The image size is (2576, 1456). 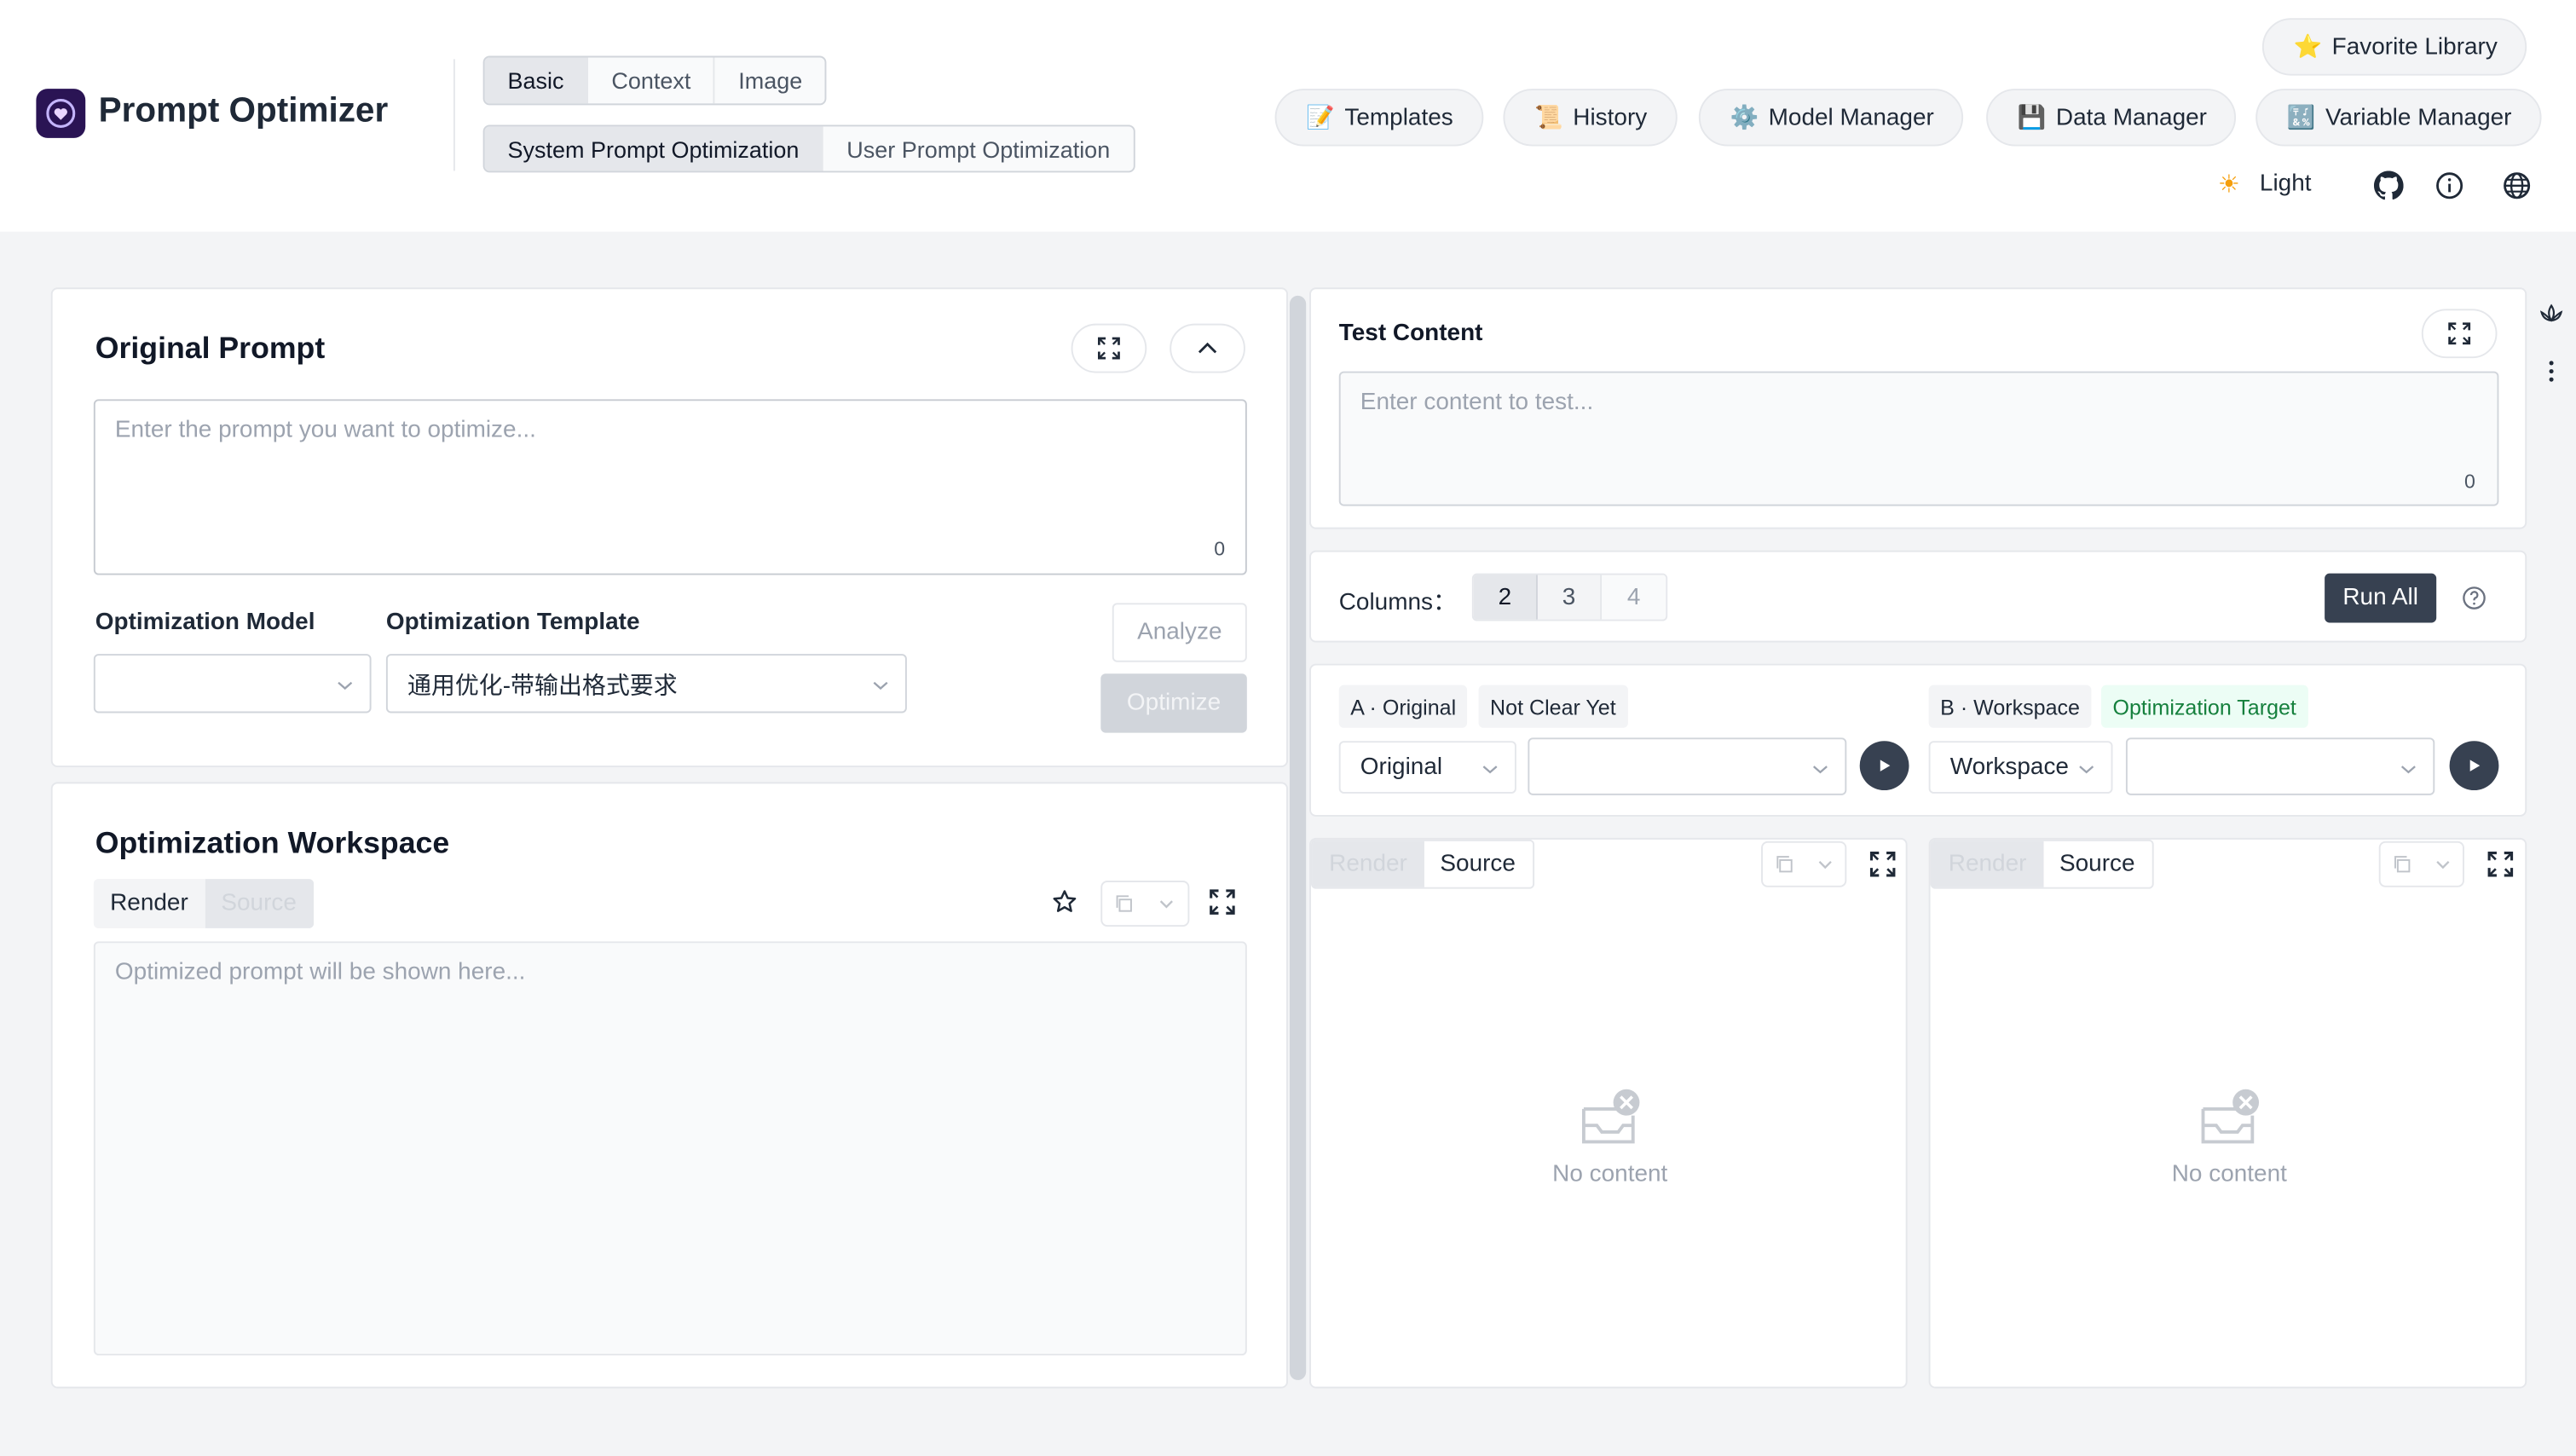 What do you see at coordinates (2230, 1116) in the screenshot?
I see `empty-inbox-icon` at bounding box center [2230, 1116].